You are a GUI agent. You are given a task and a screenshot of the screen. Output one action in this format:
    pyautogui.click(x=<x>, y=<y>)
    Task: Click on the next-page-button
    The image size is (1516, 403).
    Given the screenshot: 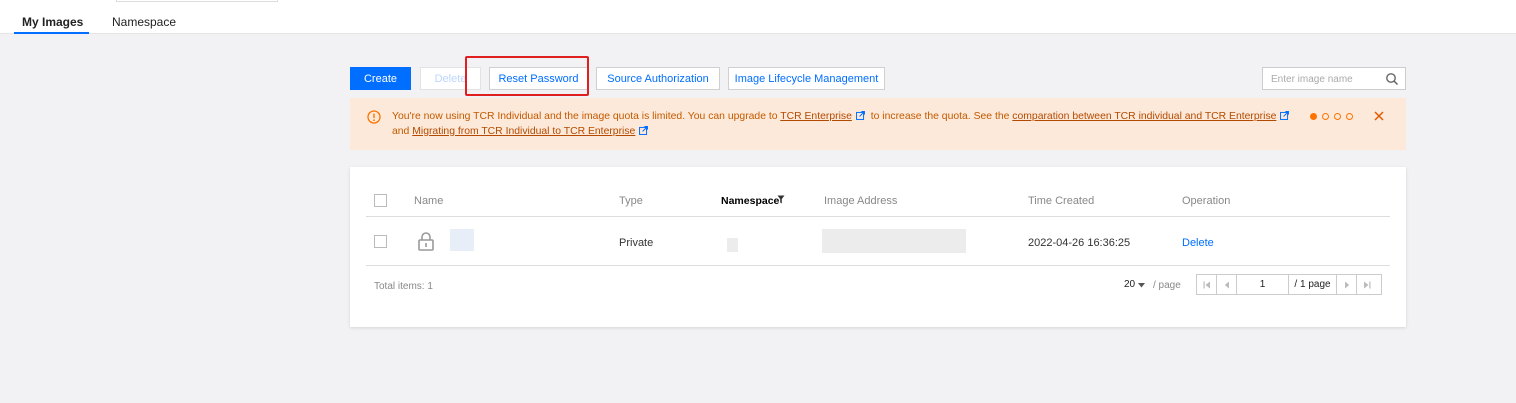 What is the action you would take?
    pyautogui.click(x=1347, y=284)
    